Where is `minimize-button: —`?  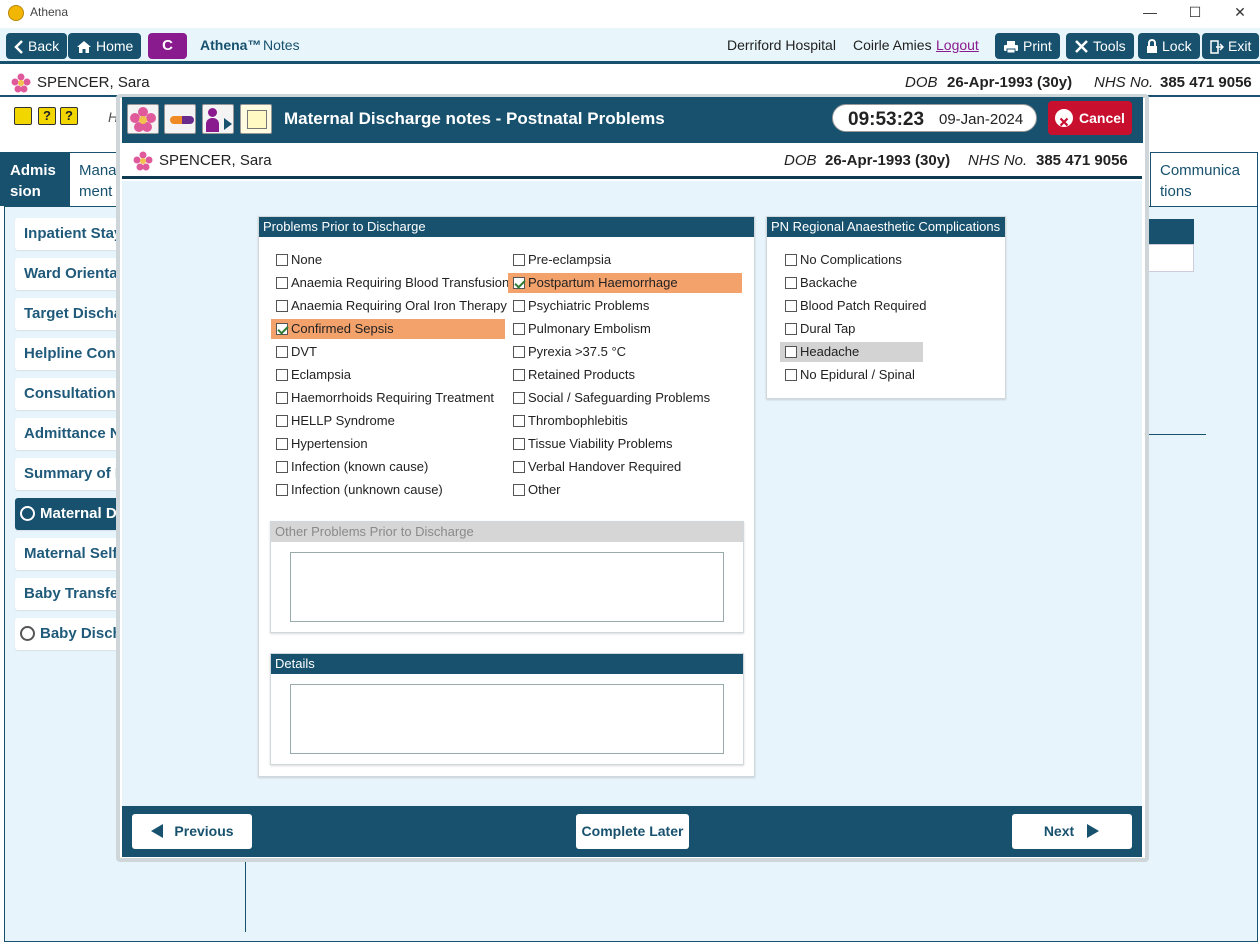 minimize-button: — is located at coordinates (1150, 12).